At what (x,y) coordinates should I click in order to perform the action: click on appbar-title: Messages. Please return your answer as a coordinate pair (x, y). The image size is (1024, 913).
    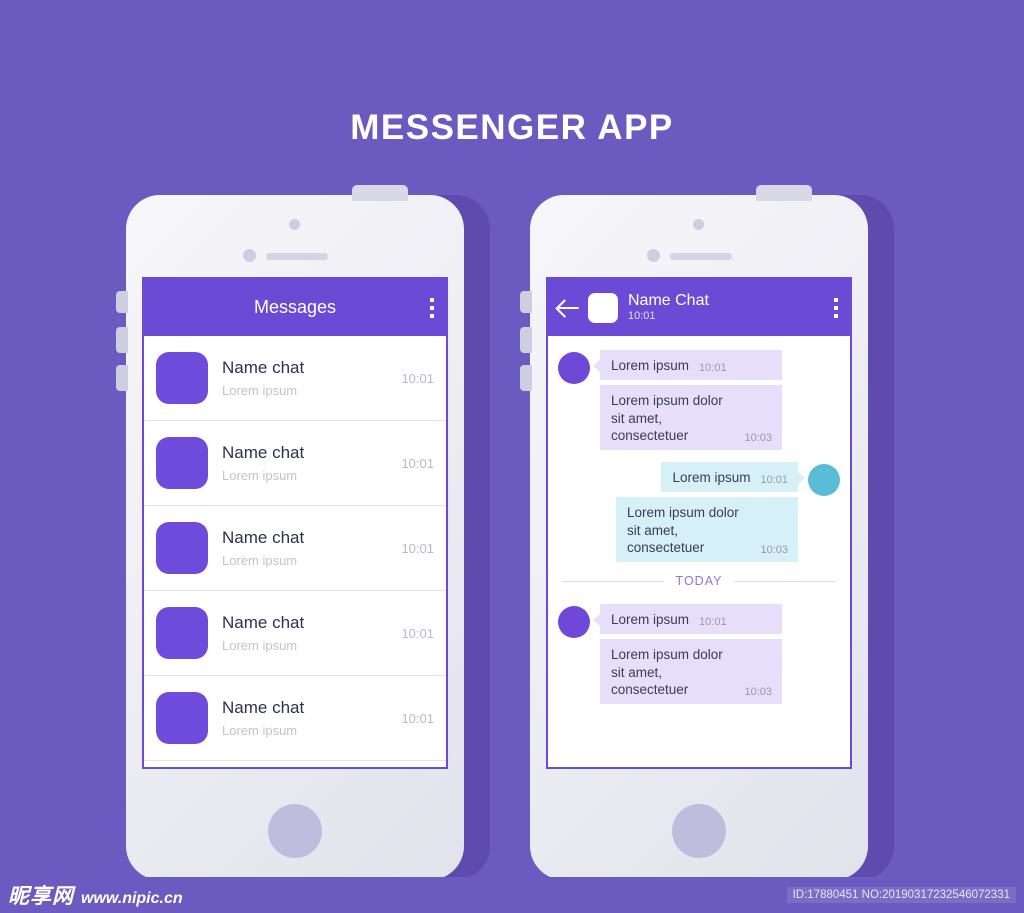
    Looking at the image, I should click on (295, 307).